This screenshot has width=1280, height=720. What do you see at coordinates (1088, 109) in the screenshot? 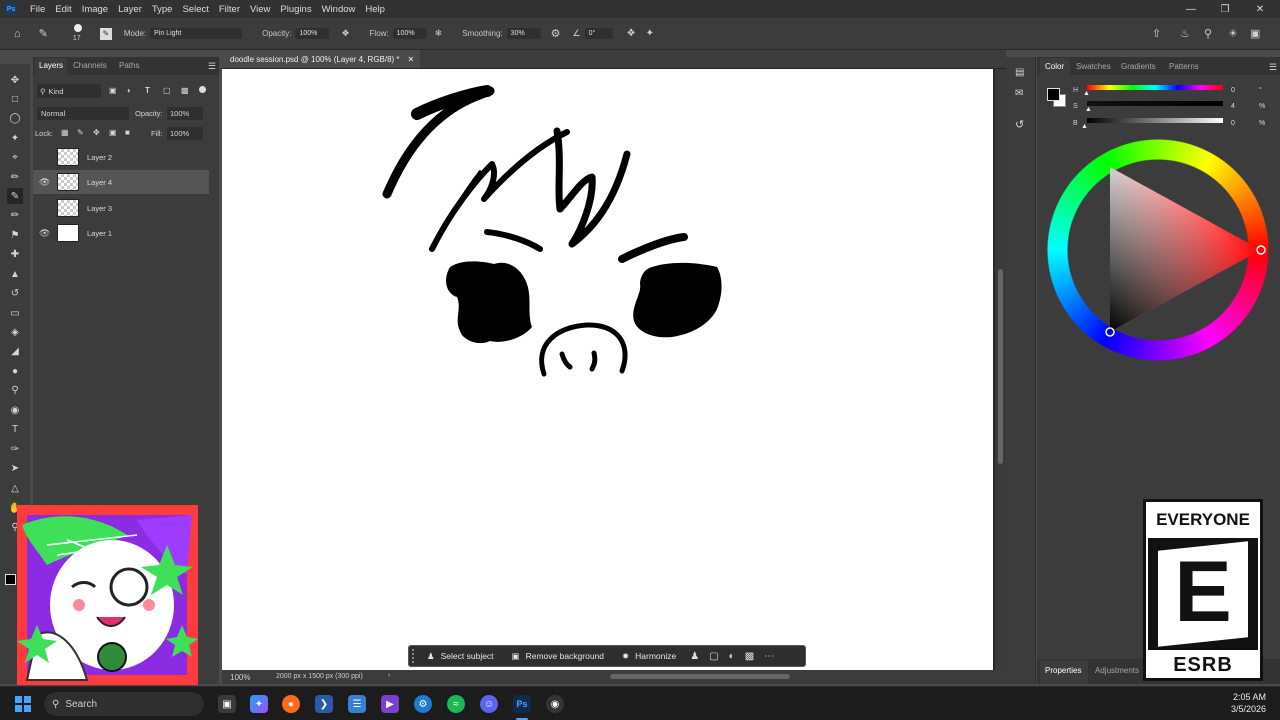
I see `saturation-slider-handle-icon: ▲` at bounding box center [1088, 109].